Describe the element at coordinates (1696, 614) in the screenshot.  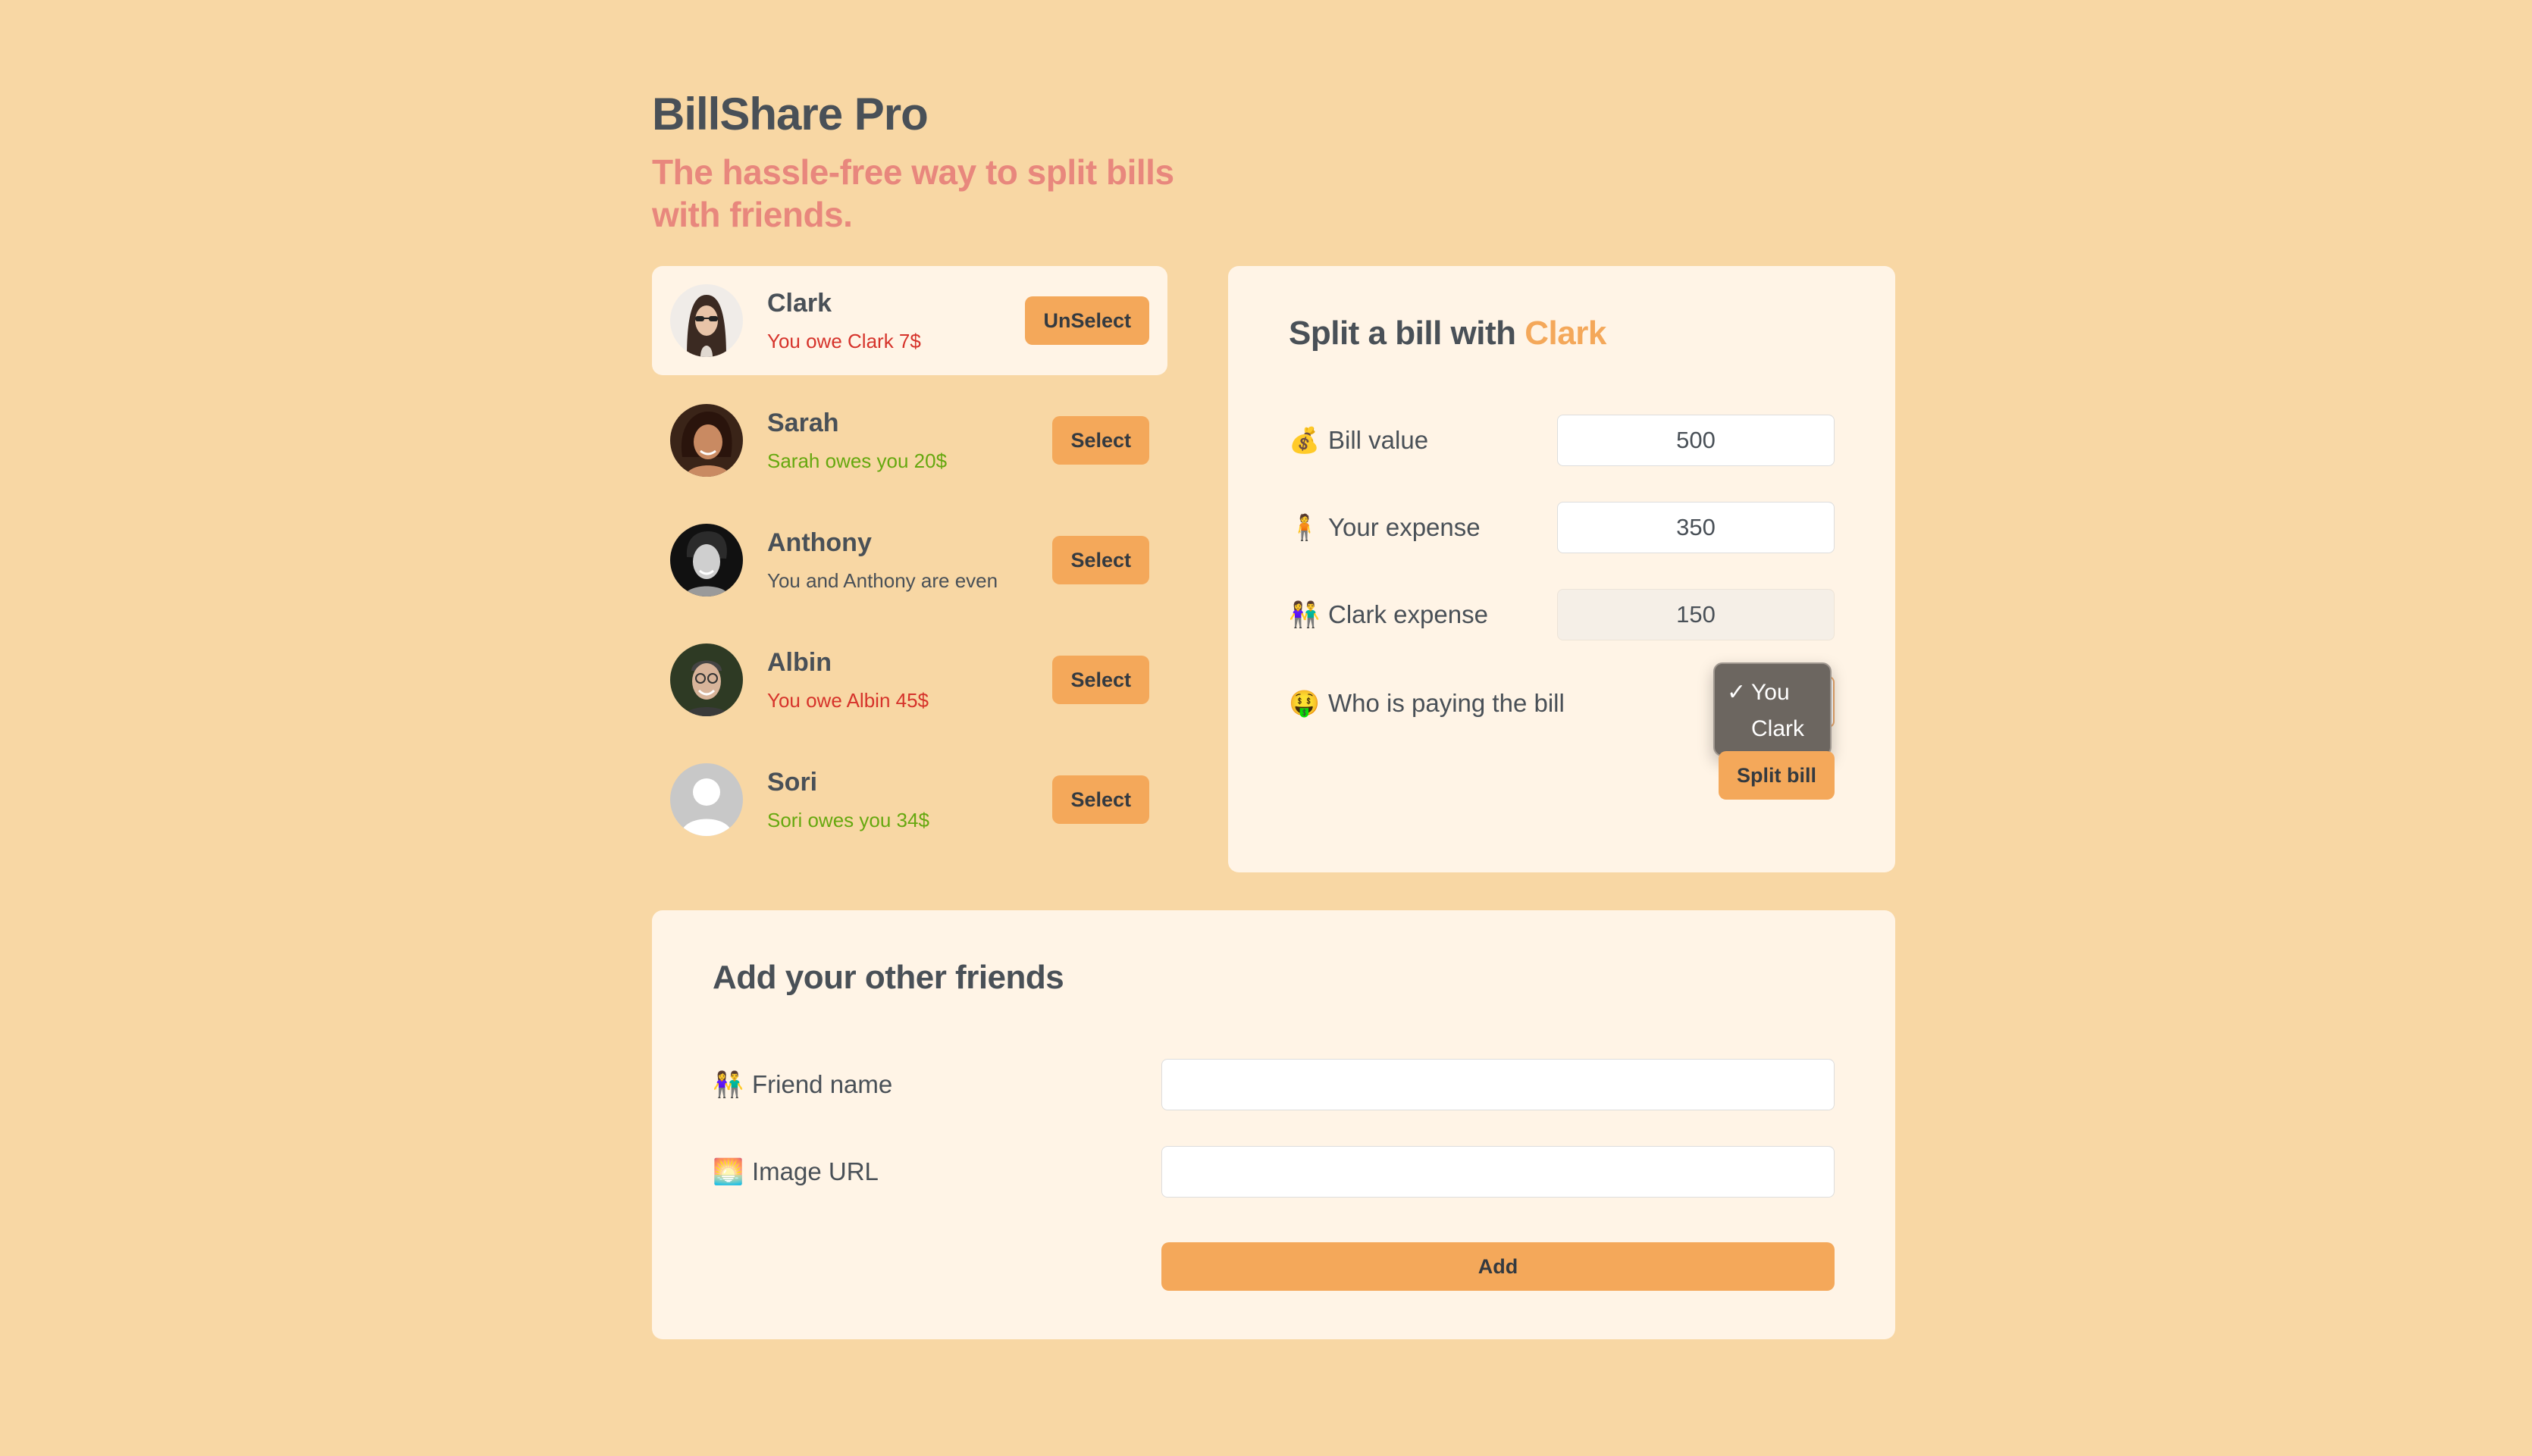
I see `friend-expense-input` at that location.